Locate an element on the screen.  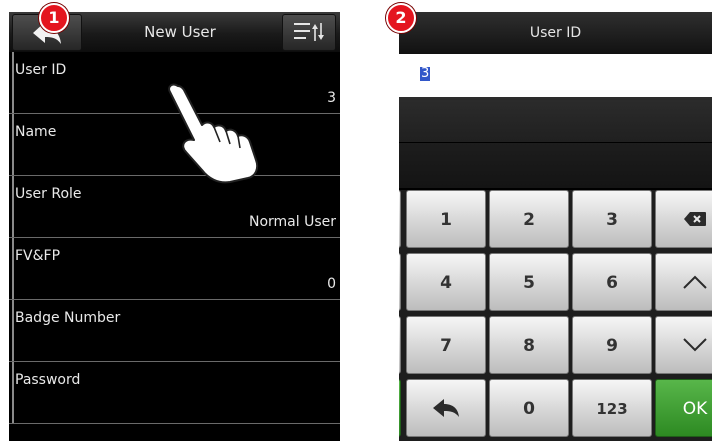
menu-button is located at coordinates (309, 32).